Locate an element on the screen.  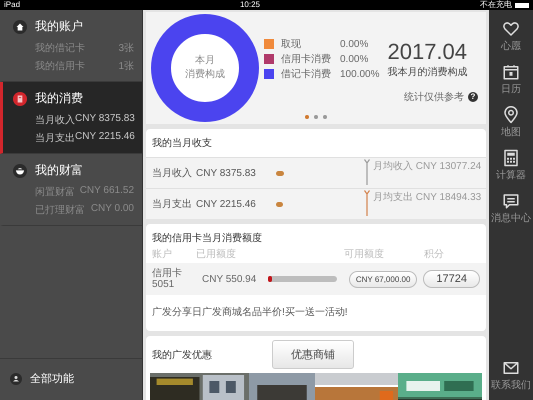
card-name: 信用卡 is located at coordinates (167, 273).